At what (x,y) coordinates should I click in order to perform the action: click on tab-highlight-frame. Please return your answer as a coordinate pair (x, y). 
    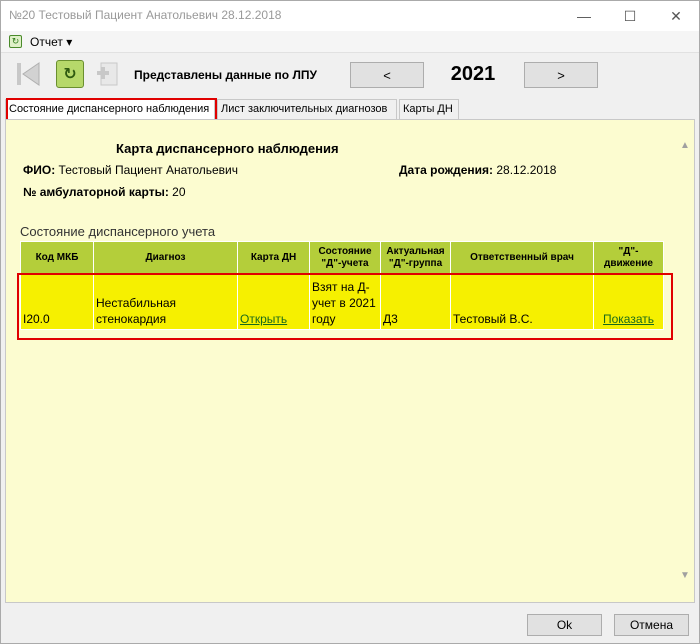
    Looking at the image, I should click on (111, 109).